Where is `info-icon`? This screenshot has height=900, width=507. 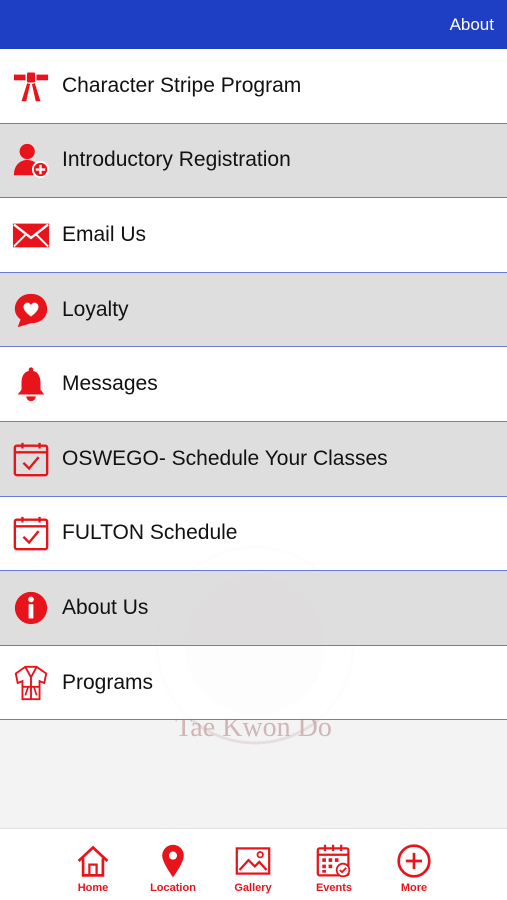
info-icon is located at coordinates (31, 608).